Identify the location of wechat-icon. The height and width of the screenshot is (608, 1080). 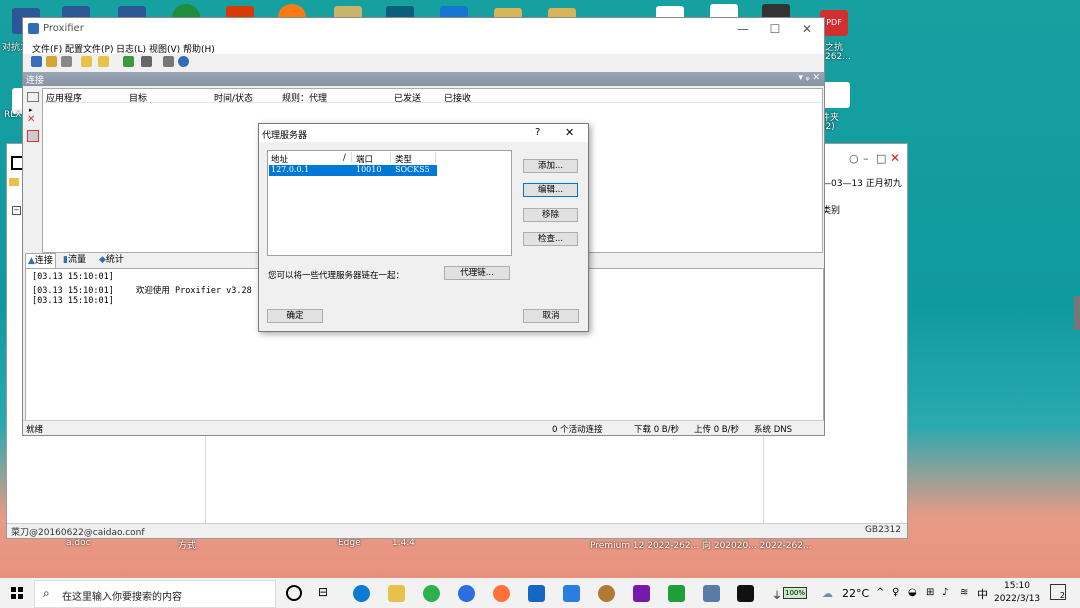
(431, 593).